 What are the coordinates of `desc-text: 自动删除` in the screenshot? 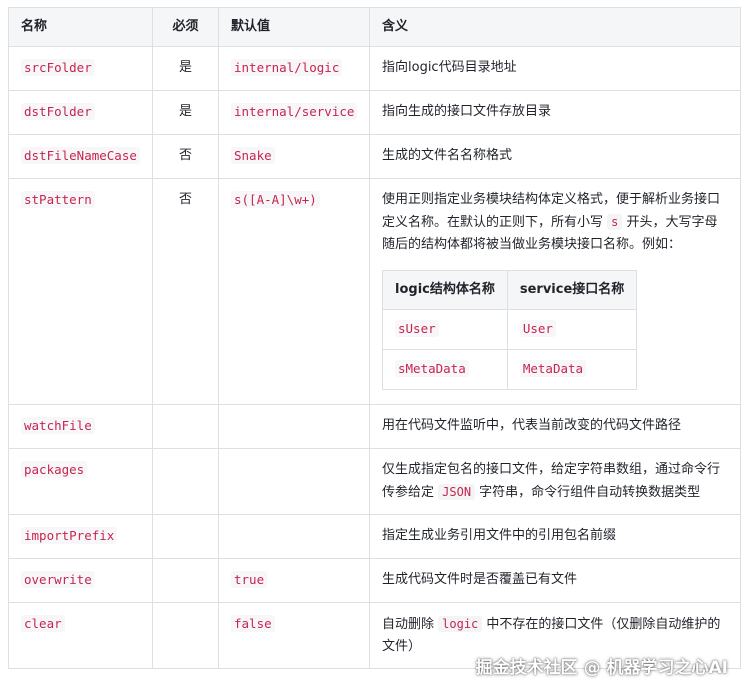 It's located at (410, 624).